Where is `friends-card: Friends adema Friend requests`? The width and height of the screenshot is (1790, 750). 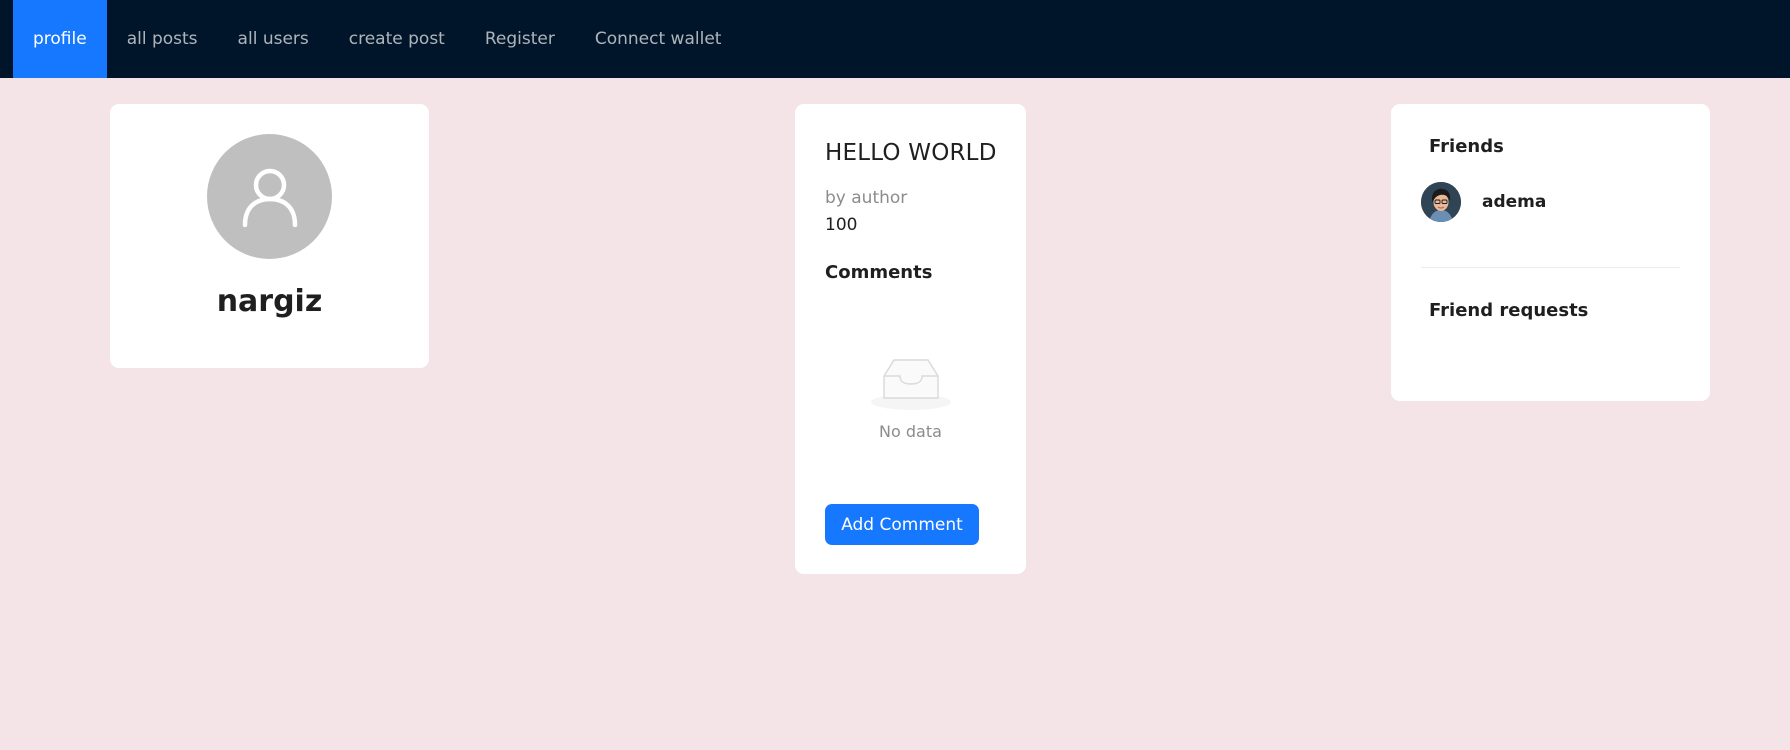 friends-card: Friends adema Friend requests is located at coordinates (1550, 252).